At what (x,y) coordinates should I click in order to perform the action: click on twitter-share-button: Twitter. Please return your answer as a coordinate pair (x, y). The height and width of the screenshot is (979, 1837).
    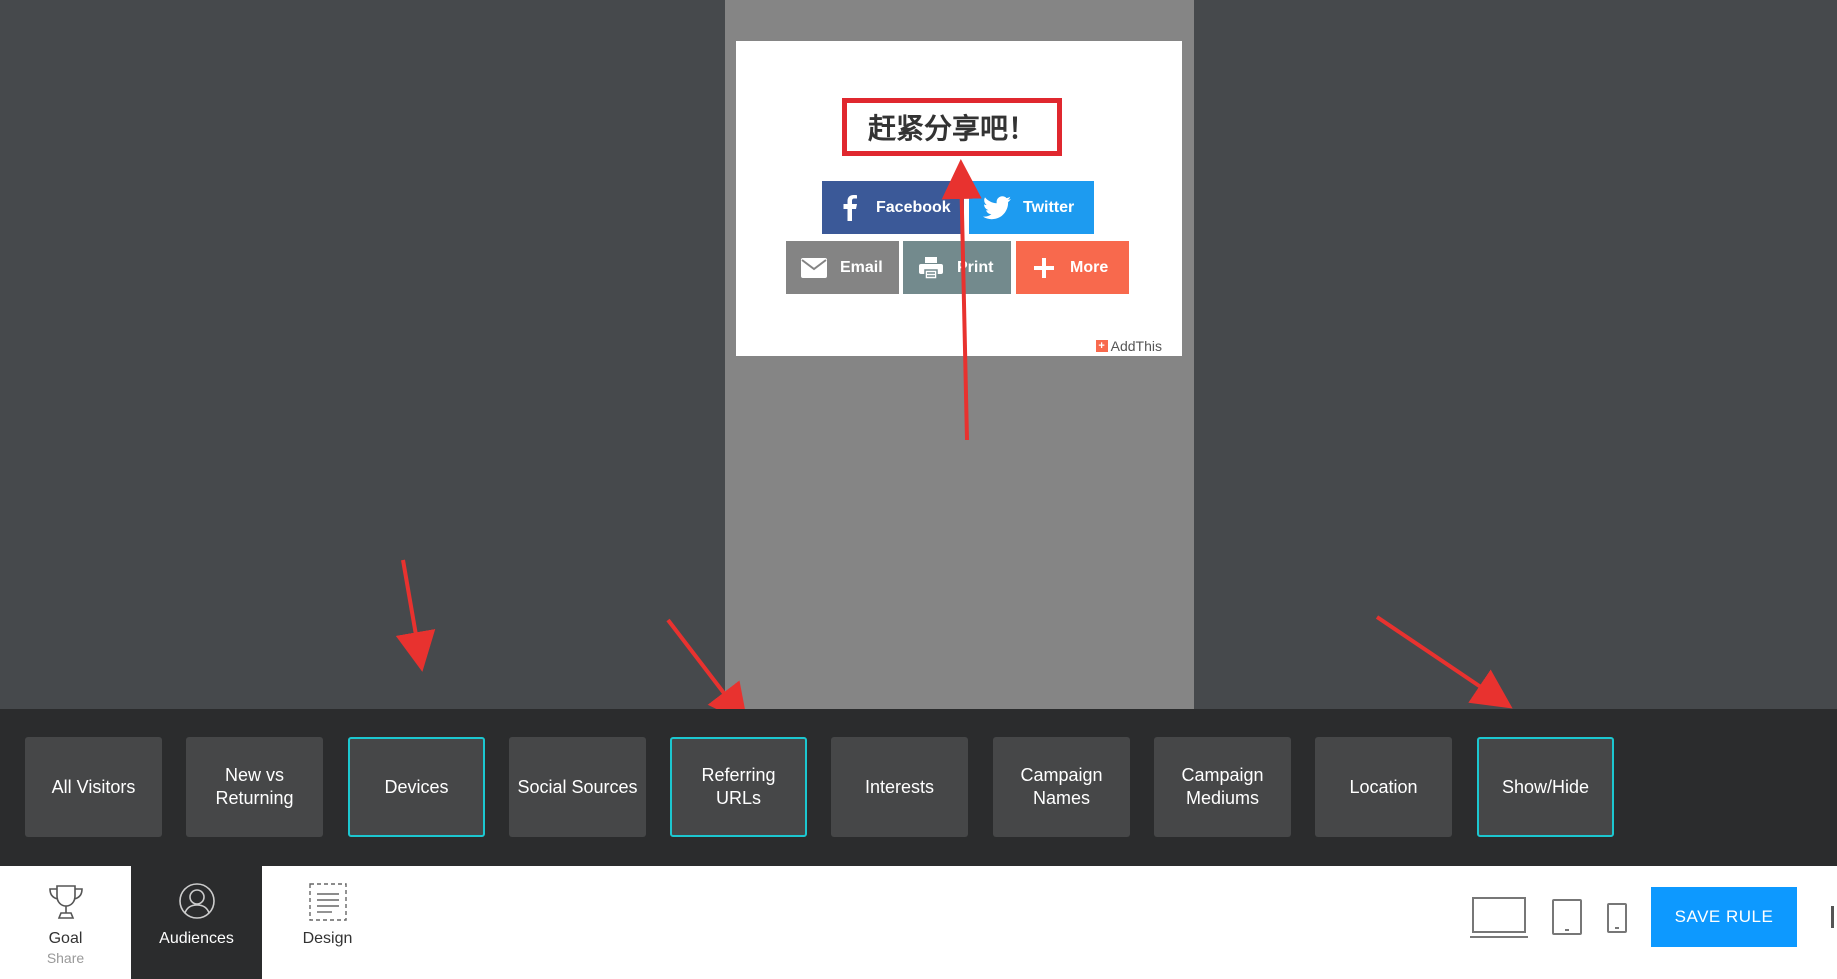
    Looking at the image, I should click on (1031, 207).